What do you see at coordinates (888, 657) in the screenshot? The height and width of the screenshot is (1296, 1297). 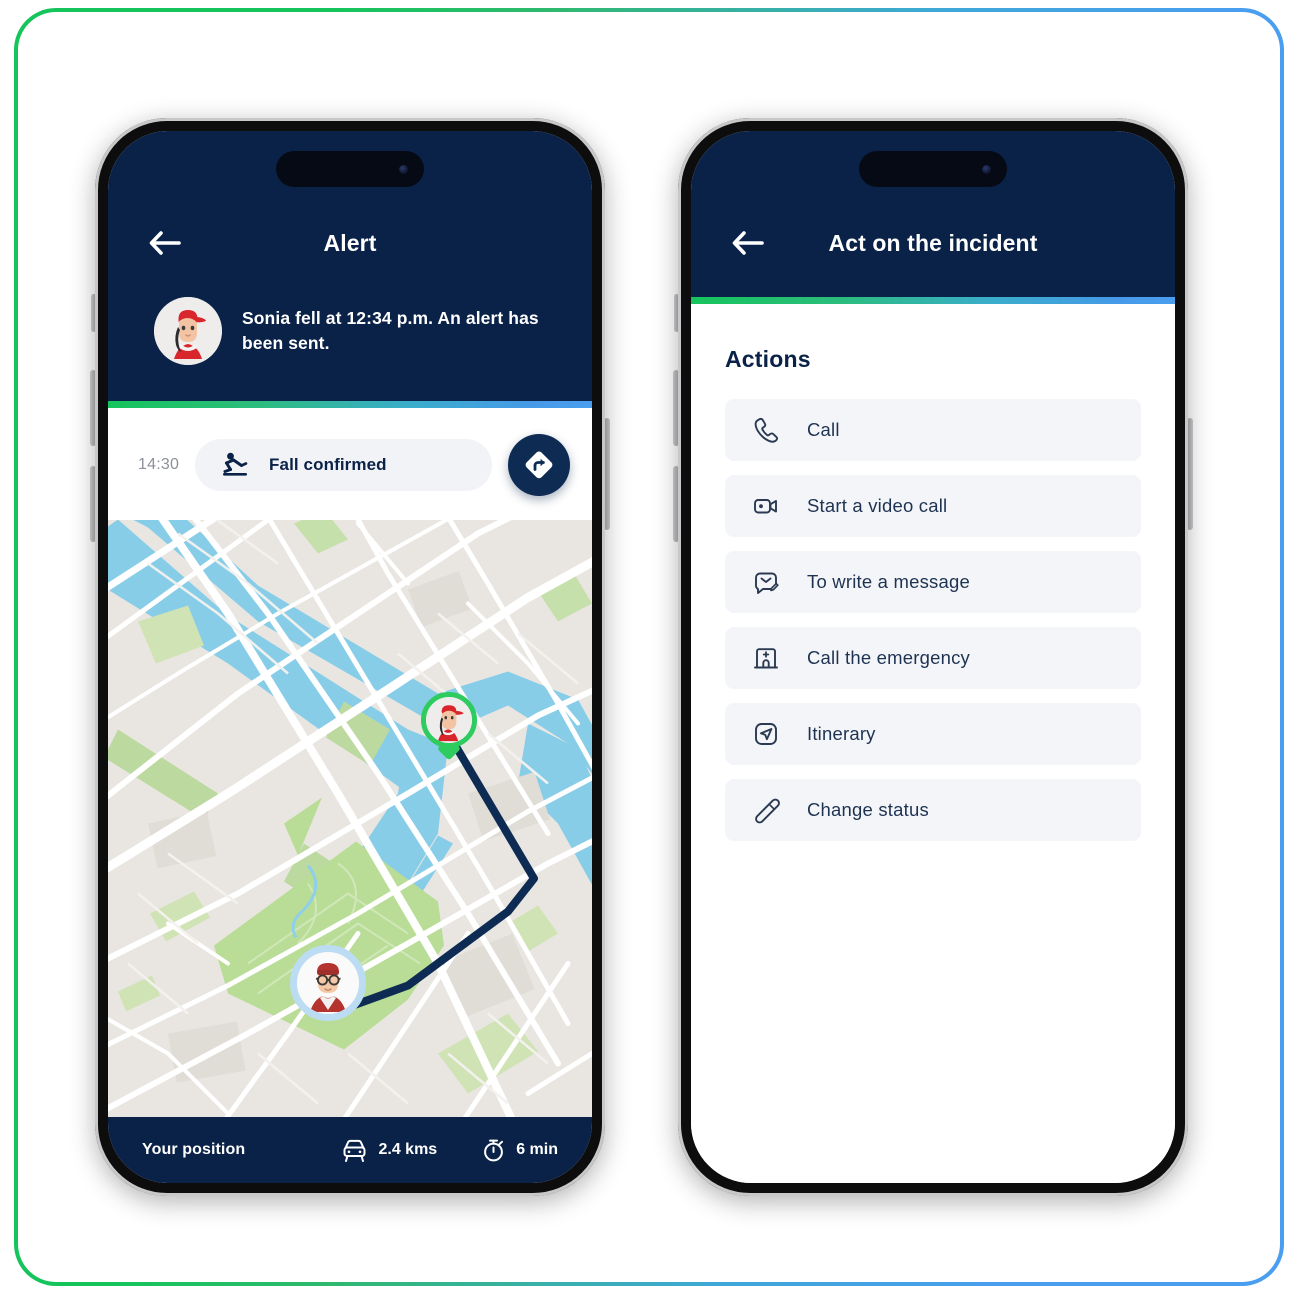 I see `action-label: Call the emergency` at bounding box center [888, 657].